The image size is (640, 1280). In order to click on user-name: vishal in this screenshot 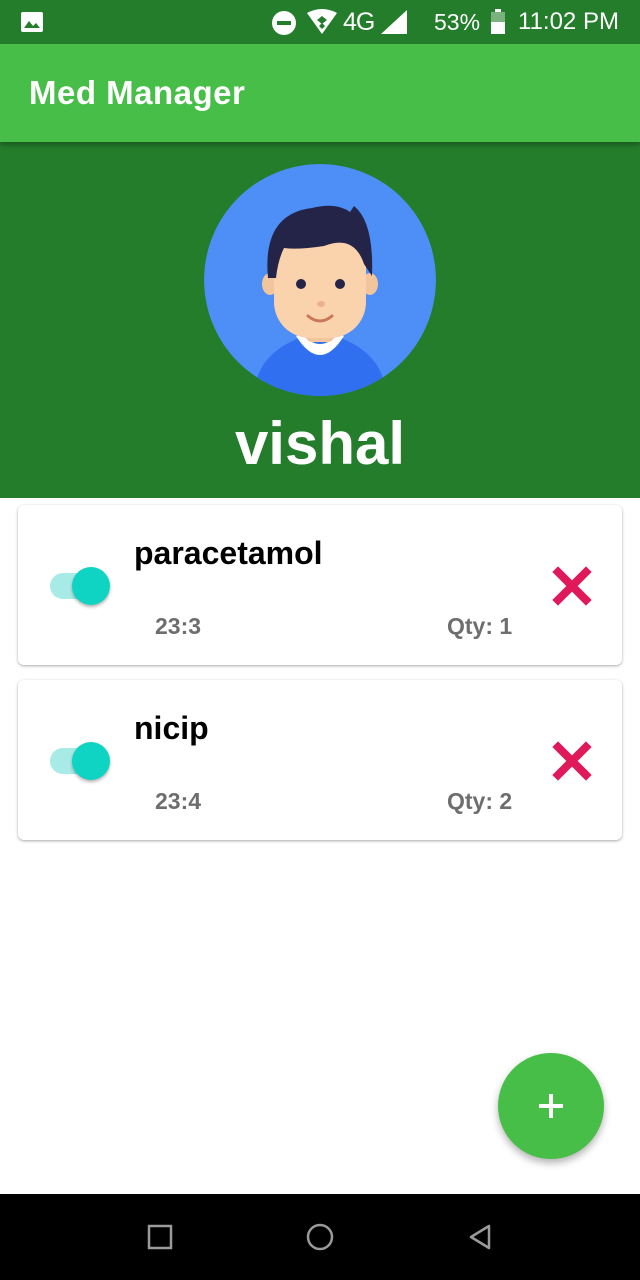, I will do `click(320, 443)`.